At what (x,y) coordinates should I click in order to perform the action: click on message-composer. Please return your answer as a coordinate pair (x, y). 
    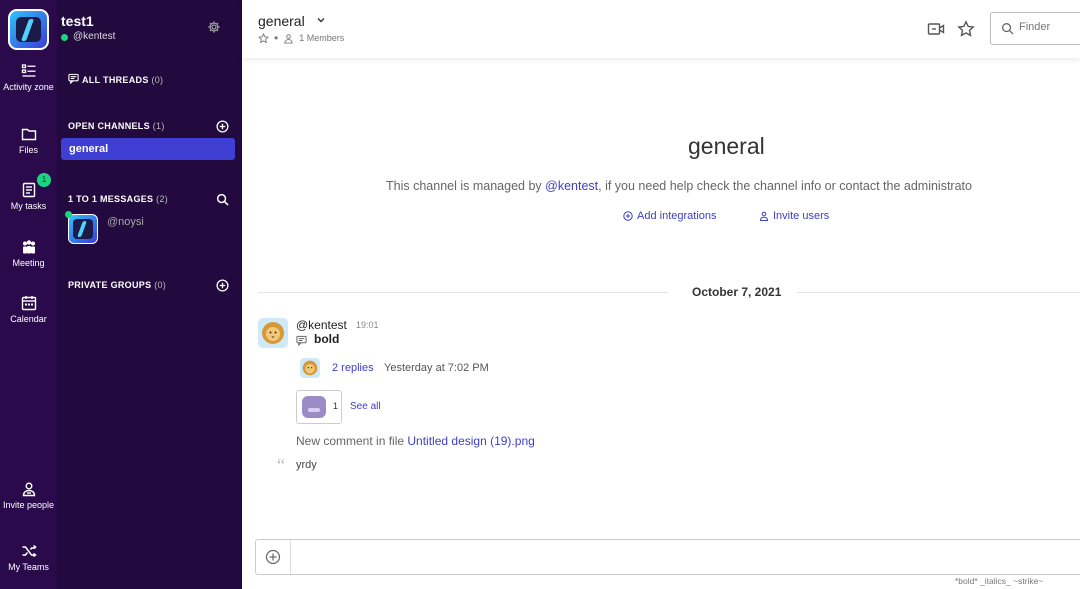
    Looking at the image, I should click on (667, 557).